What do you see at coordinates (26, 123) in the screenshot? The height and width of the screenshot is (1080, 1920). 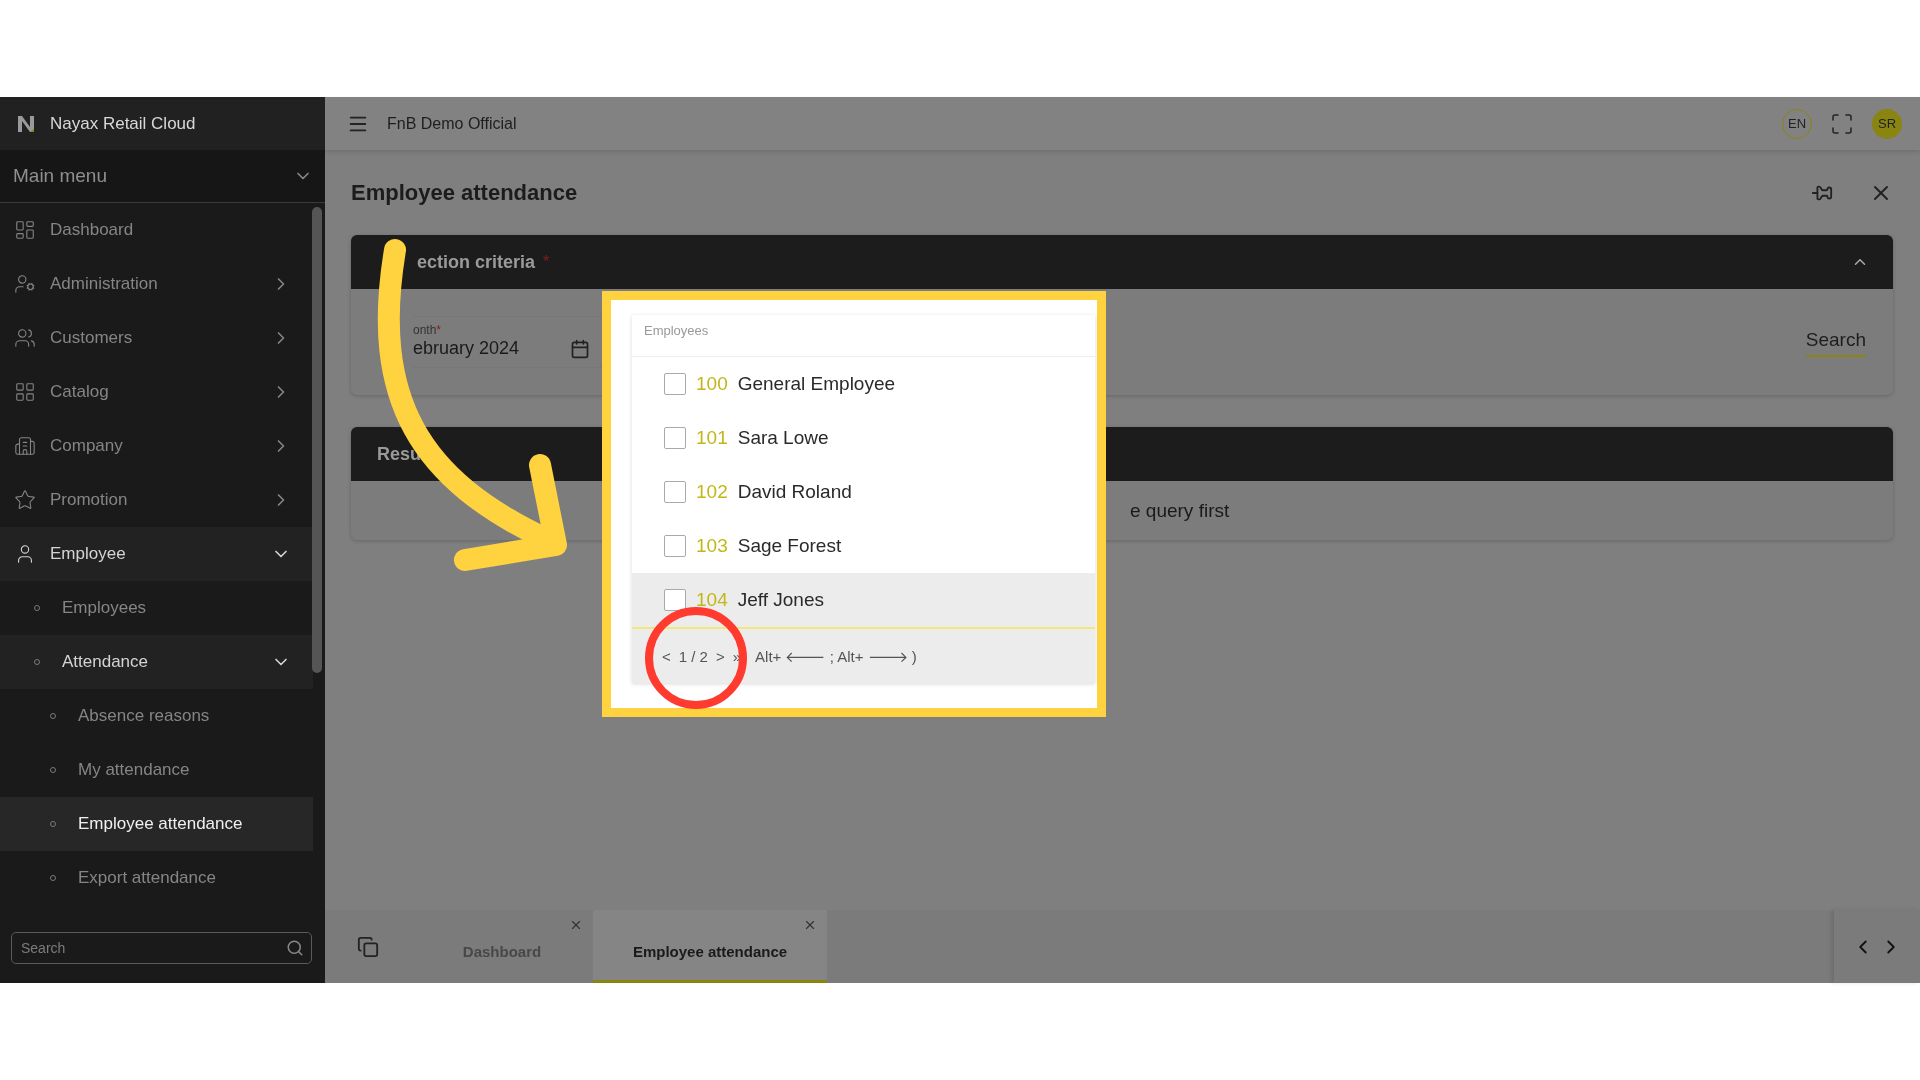 I see `logo-icon` at bounding box center [26, 123].